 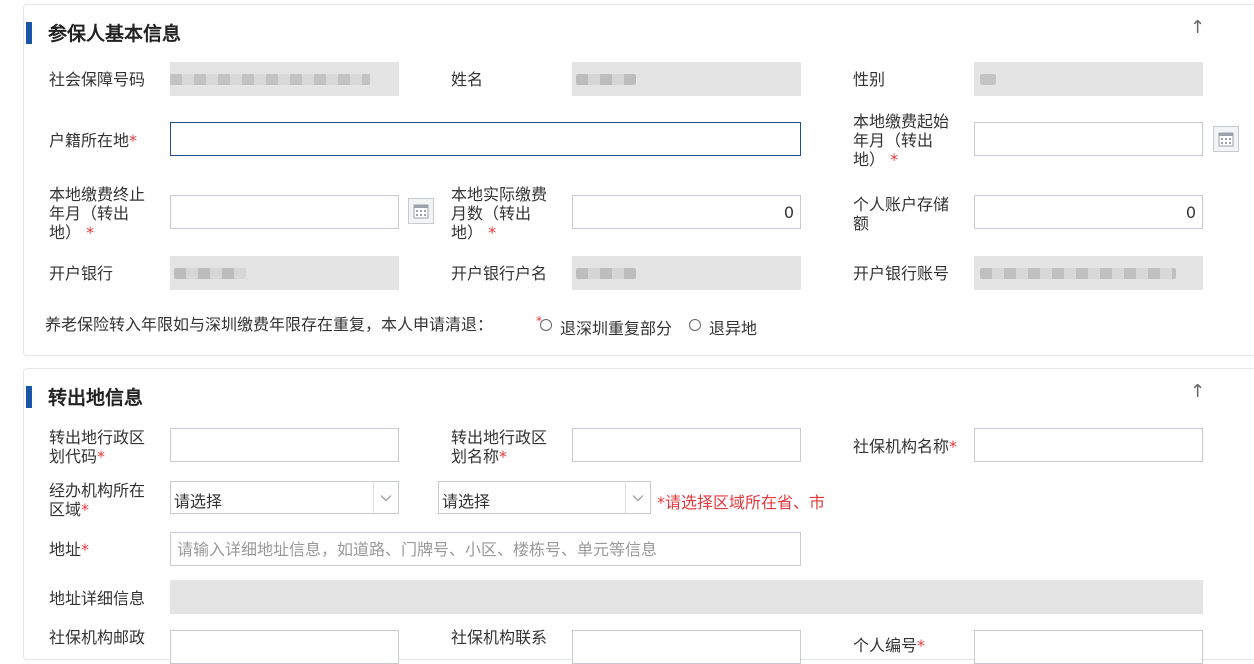 I want to click on radio-refund-other-label: 退异地, so click(x=733, y=327).